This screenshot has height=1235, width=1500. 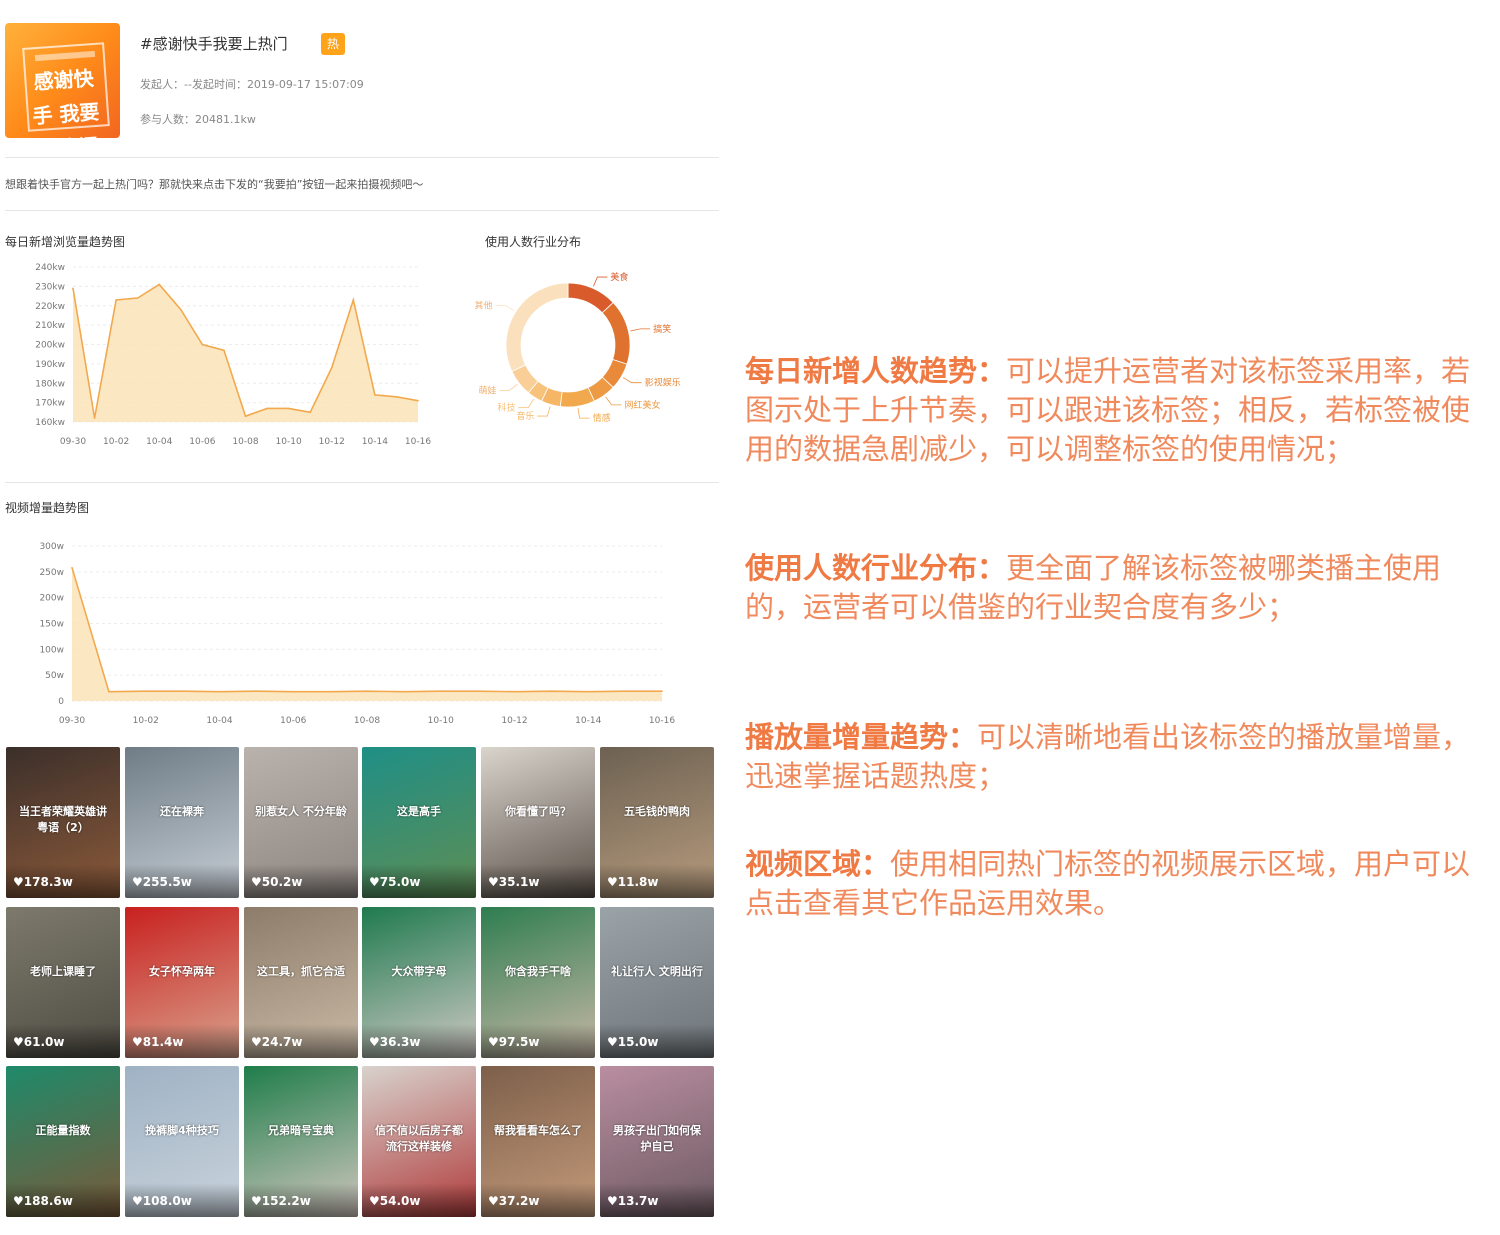 What do you see at coordinates (657, 1141) in the screenshot?
I see `video-thumbnail: 男孩子出门如何保护自己 ♥13.7w` at bounding box center [657, 1141].